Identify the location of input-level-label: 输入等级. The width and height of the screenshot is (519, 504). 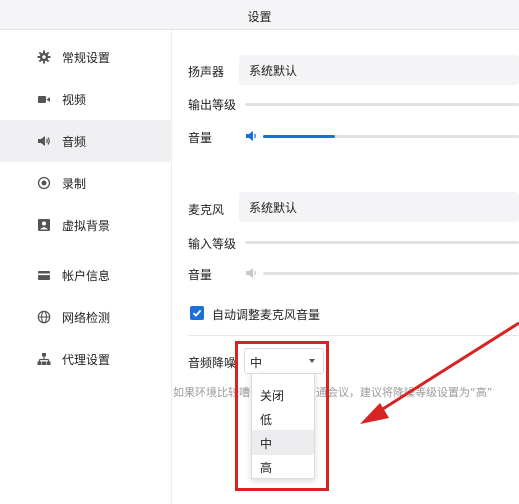
(212, 244).